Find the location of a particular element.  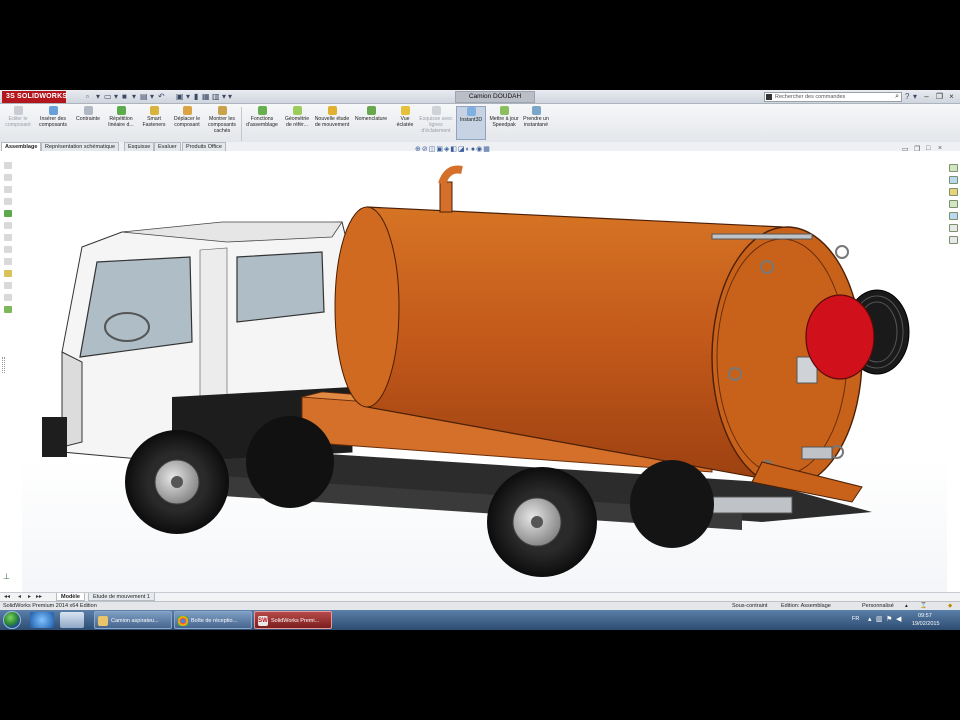

edit-component-button: Editer le composant is located at coordinates (18, 117).